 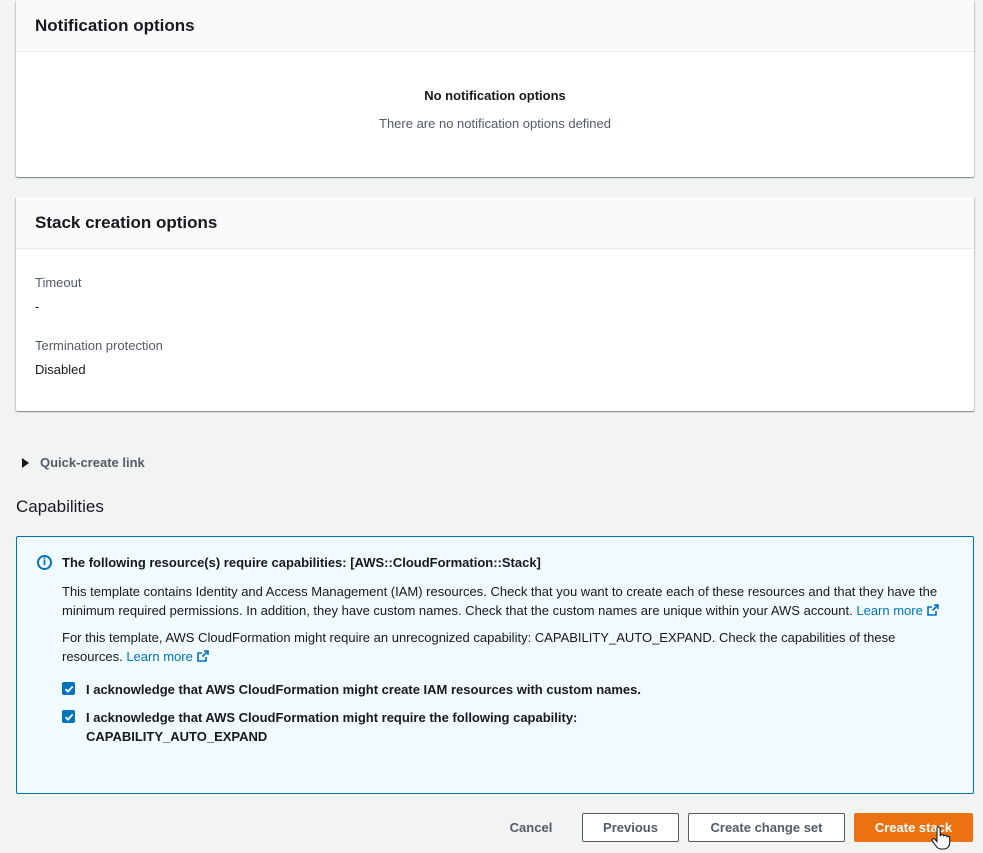 What do you see at coordinates (58, 282) in the screenshot?
I see `timeout-label: Timeout` at bounding box center [58, 282].